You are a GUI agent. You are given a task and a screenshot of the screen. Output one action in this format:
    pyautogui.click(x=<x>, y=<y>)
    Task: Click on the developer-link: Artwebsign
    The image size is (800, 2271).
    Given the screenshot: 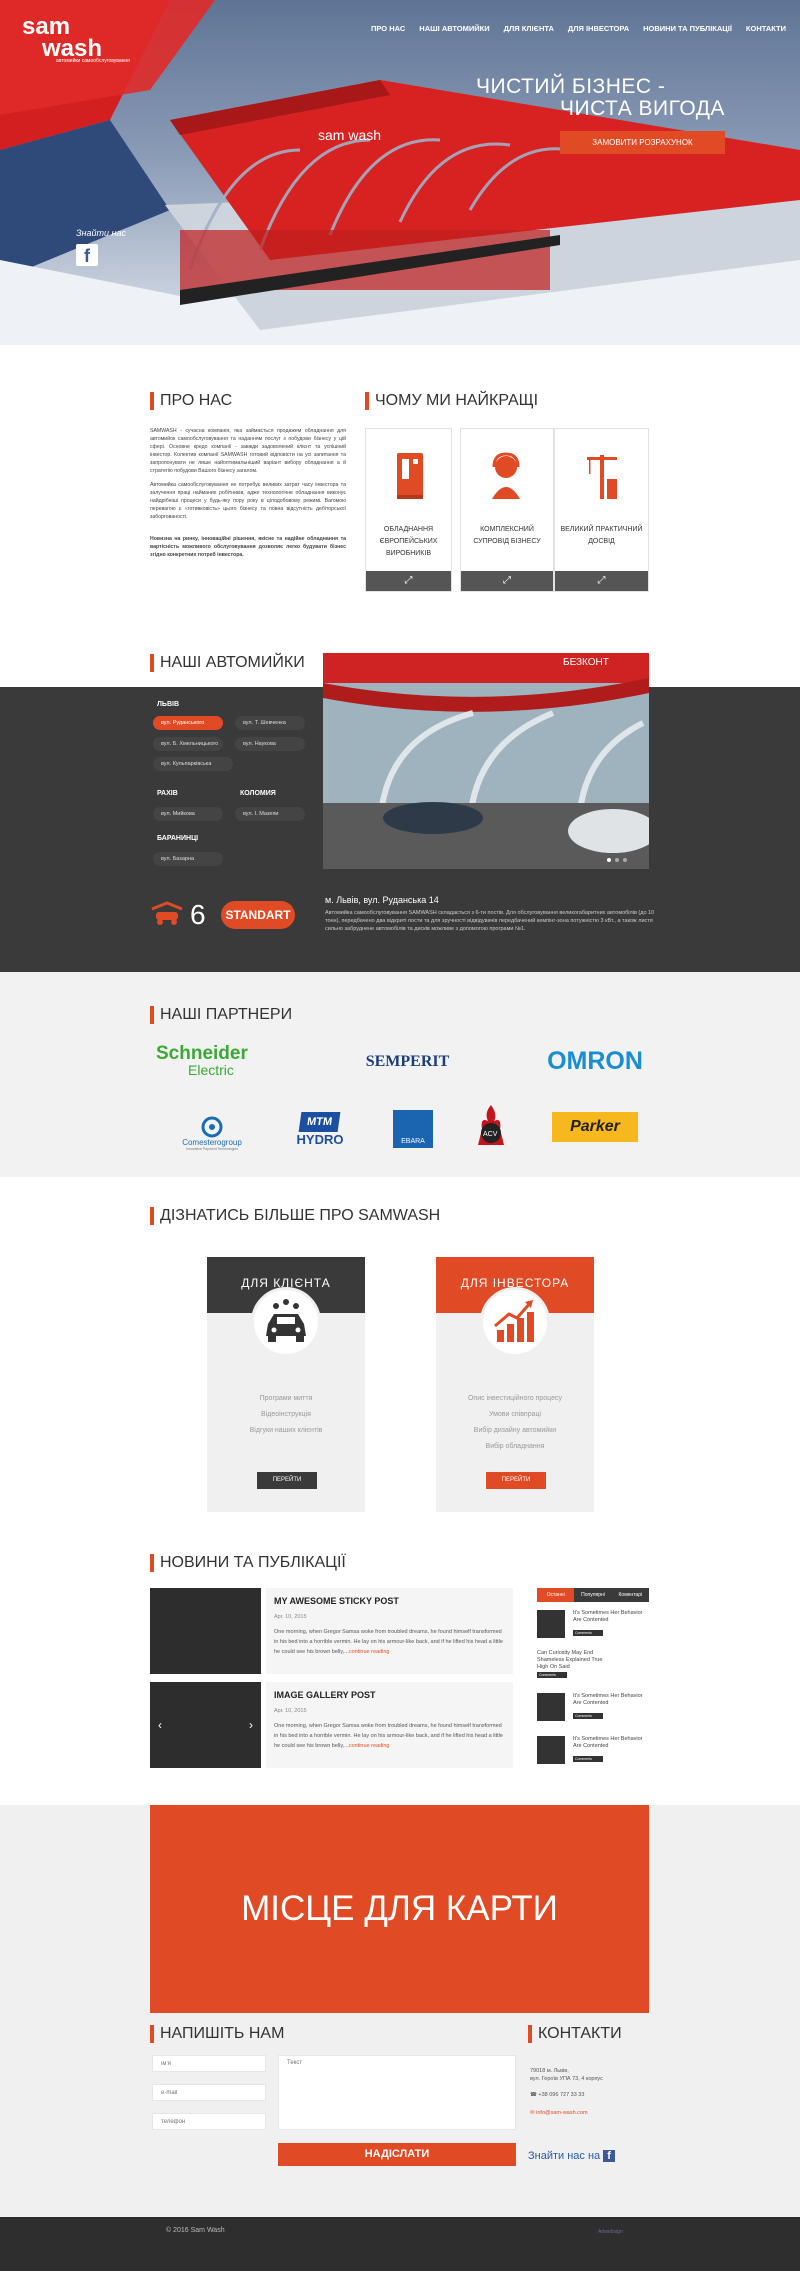 What is the action you would take?
    pyautogui.click(x=610, y=2232)
    